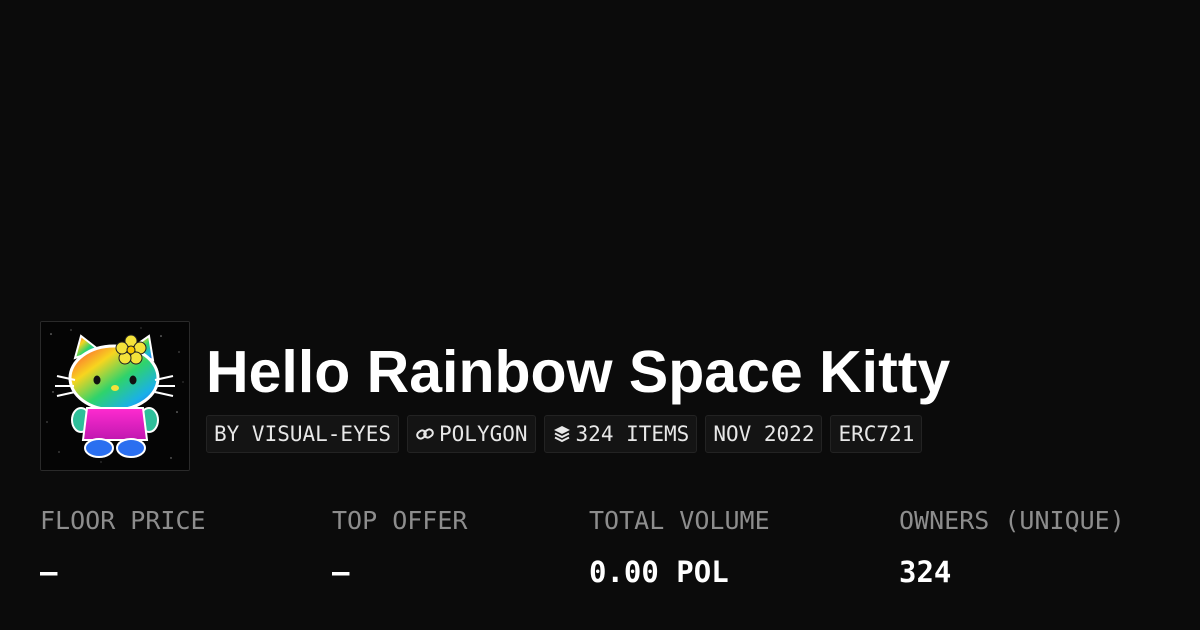  What do you see at coordinates (1012, 520) in the screenshot?
I see `owners-label: OWNERS (UNIQUE)` at bounding box center [1012, 520].